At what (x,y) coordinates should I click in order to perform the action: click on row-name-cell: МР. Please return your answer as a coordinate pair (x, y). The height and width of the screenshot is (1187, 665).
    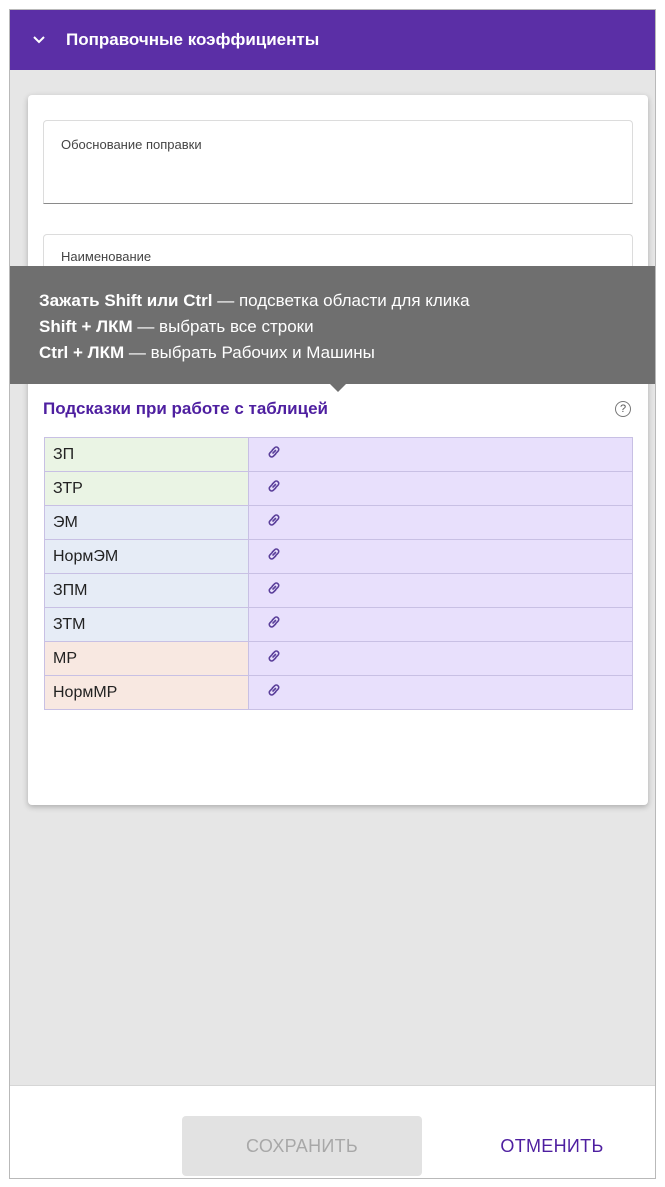
    Looking at the image, I should click on (146, 658).